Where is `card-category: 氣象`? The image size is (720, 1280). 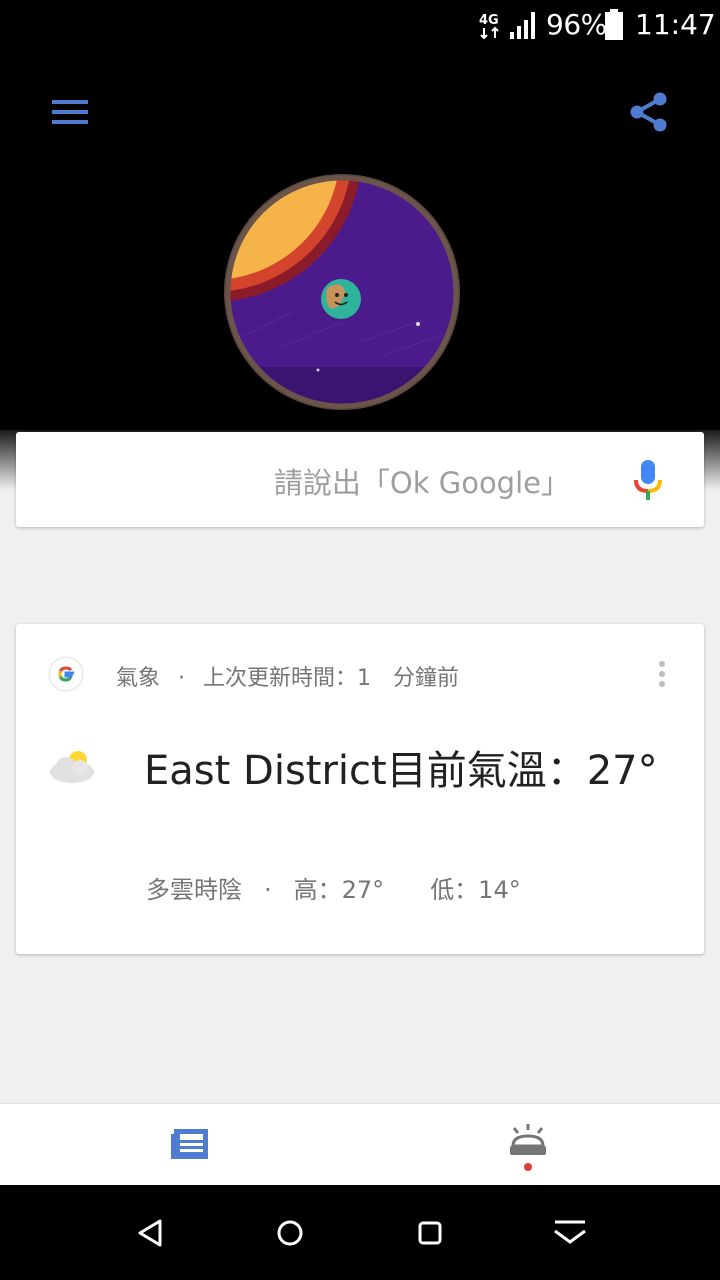 card-category: 氣象 is located at coordinates (138, 678).